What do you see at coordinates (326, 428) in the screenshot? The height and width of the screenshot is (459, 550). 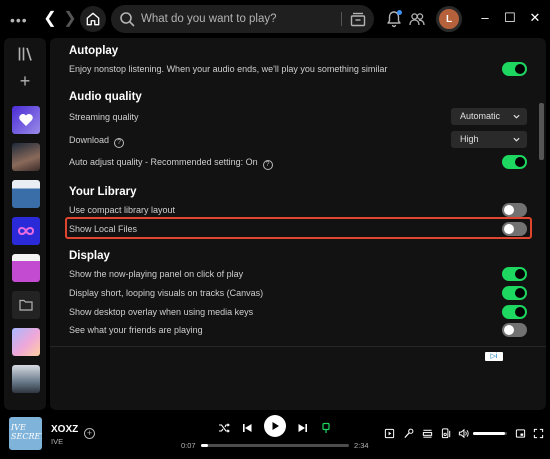 I see `repeat-icon` at bounding box center [326, 428].